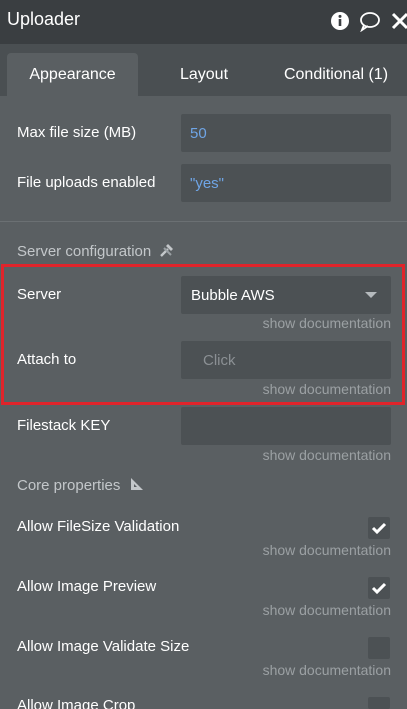  I want to click on attach-to-label: Attach to, so click(47, 359).